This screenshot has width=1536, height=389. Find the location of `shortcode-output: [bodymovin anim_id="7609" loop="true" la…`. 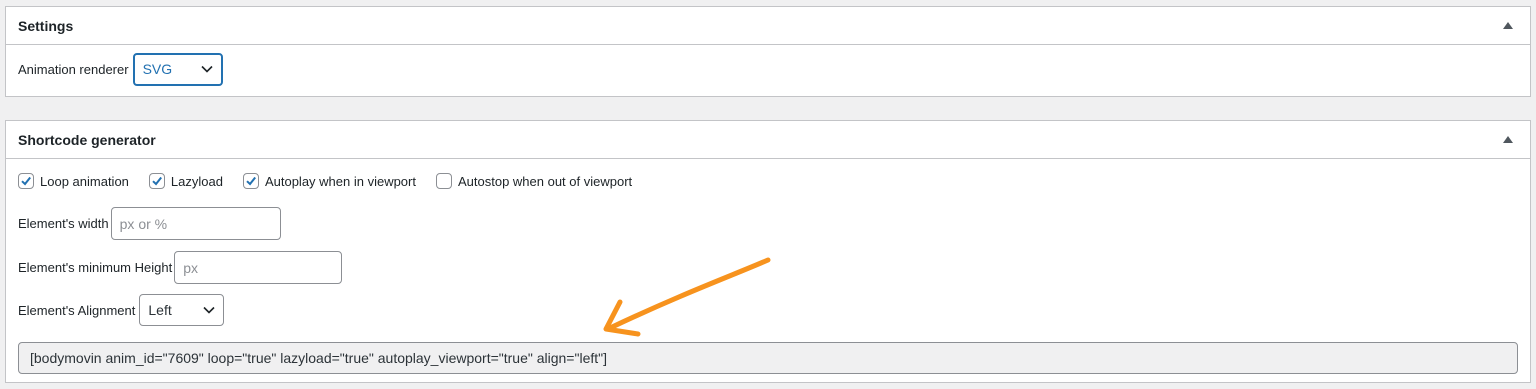

shortcode-output: [bodymovin anim_id="7609" loop="true" la… is located at coordinates (768, 358).